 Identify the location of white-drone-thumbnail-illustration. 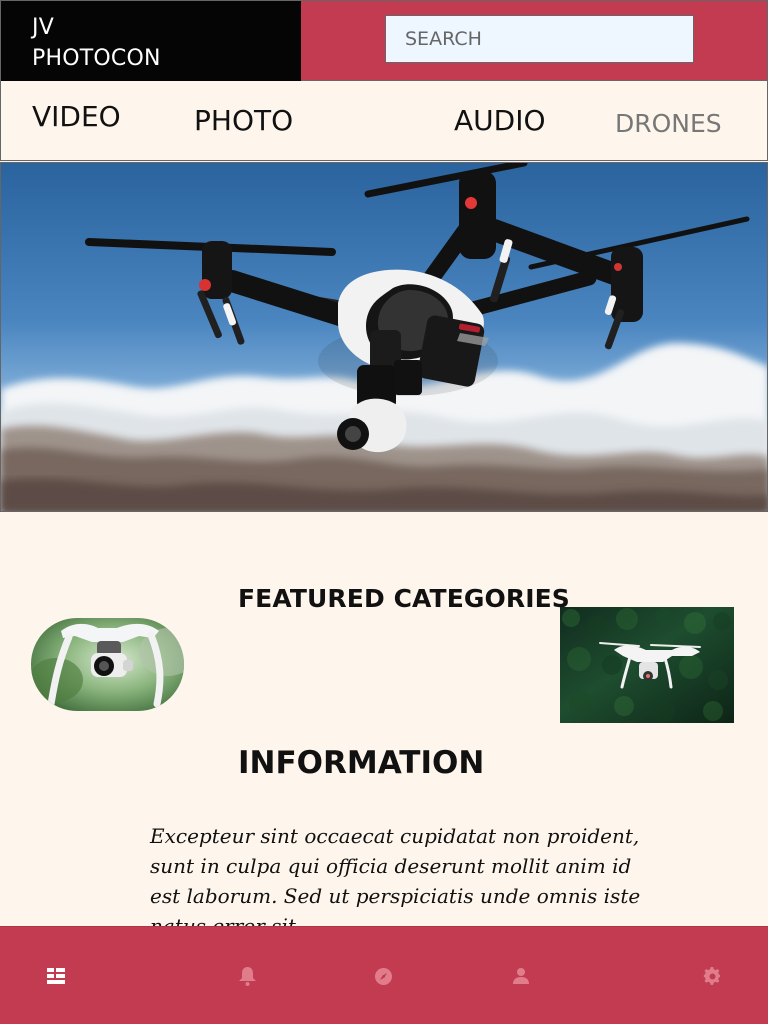
(647, 665).